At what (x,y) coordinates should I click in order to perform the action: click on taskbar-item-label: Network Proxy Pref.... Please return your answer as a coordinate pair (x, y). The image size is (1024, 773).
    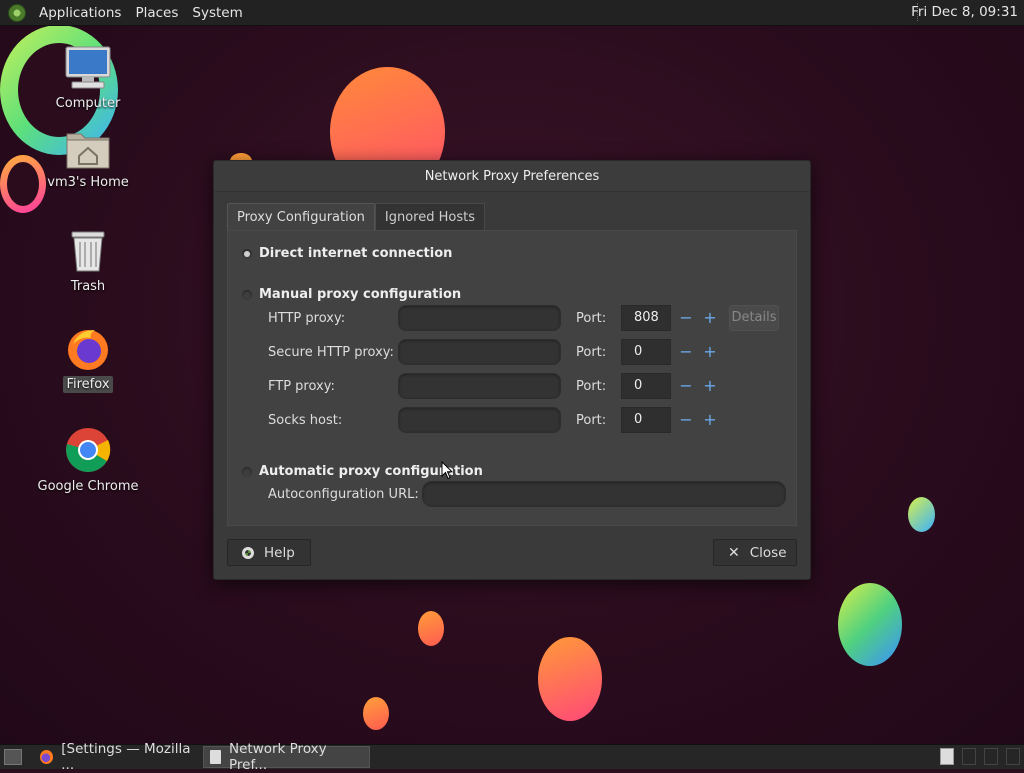
    Looking at the image, I should click on (278, 757).